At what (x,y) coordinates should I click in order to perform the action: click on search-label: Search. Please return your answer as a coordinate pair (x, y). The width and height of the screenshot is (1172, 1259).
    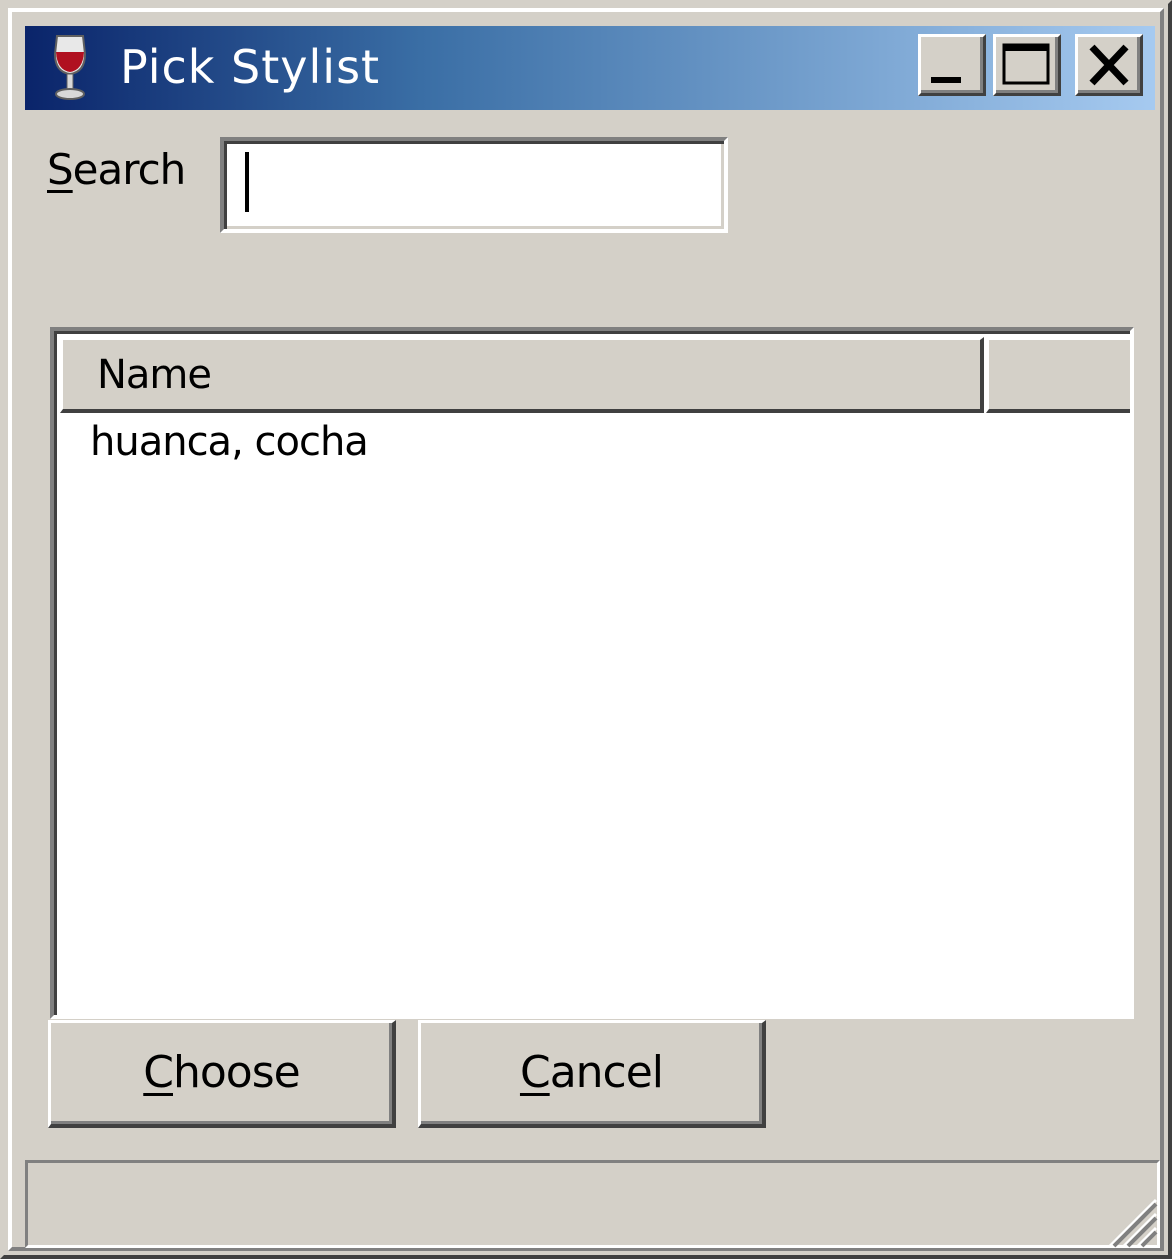
    Looking at the image, I should click on (117, 169).